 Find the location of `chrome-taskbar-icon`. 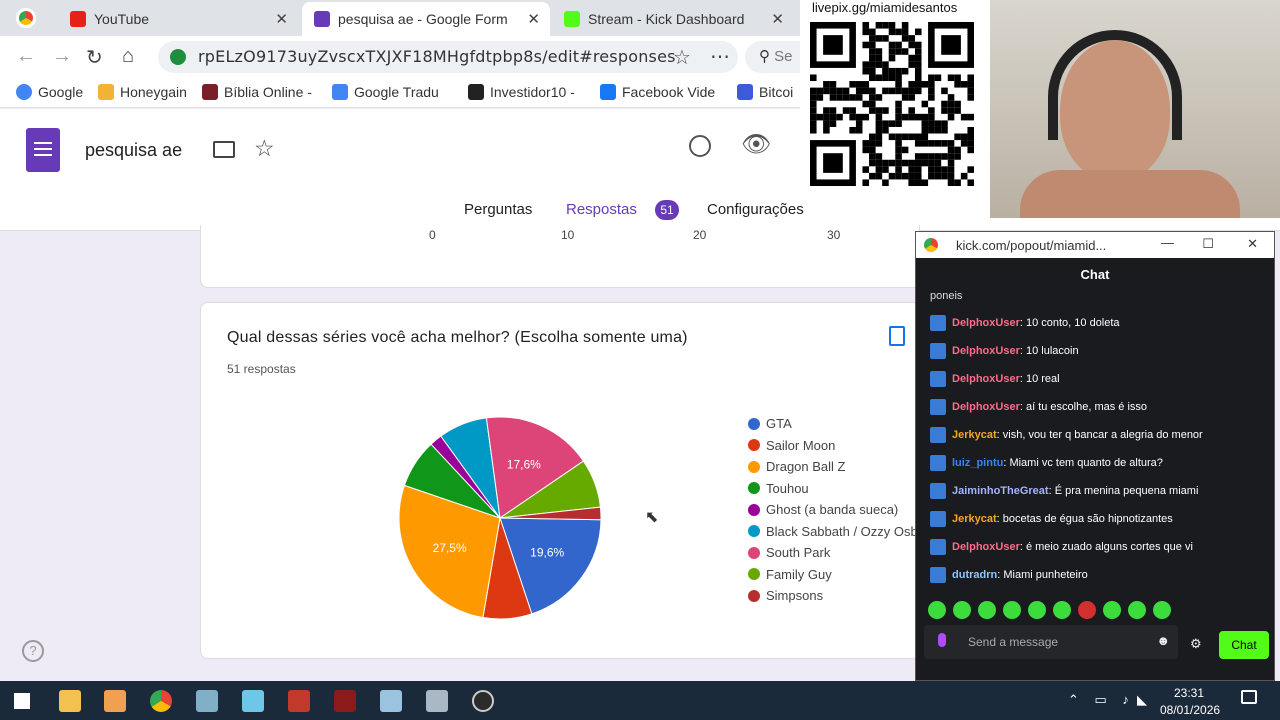

chrome-taskbar-icon is located at coordinates (161, 701).